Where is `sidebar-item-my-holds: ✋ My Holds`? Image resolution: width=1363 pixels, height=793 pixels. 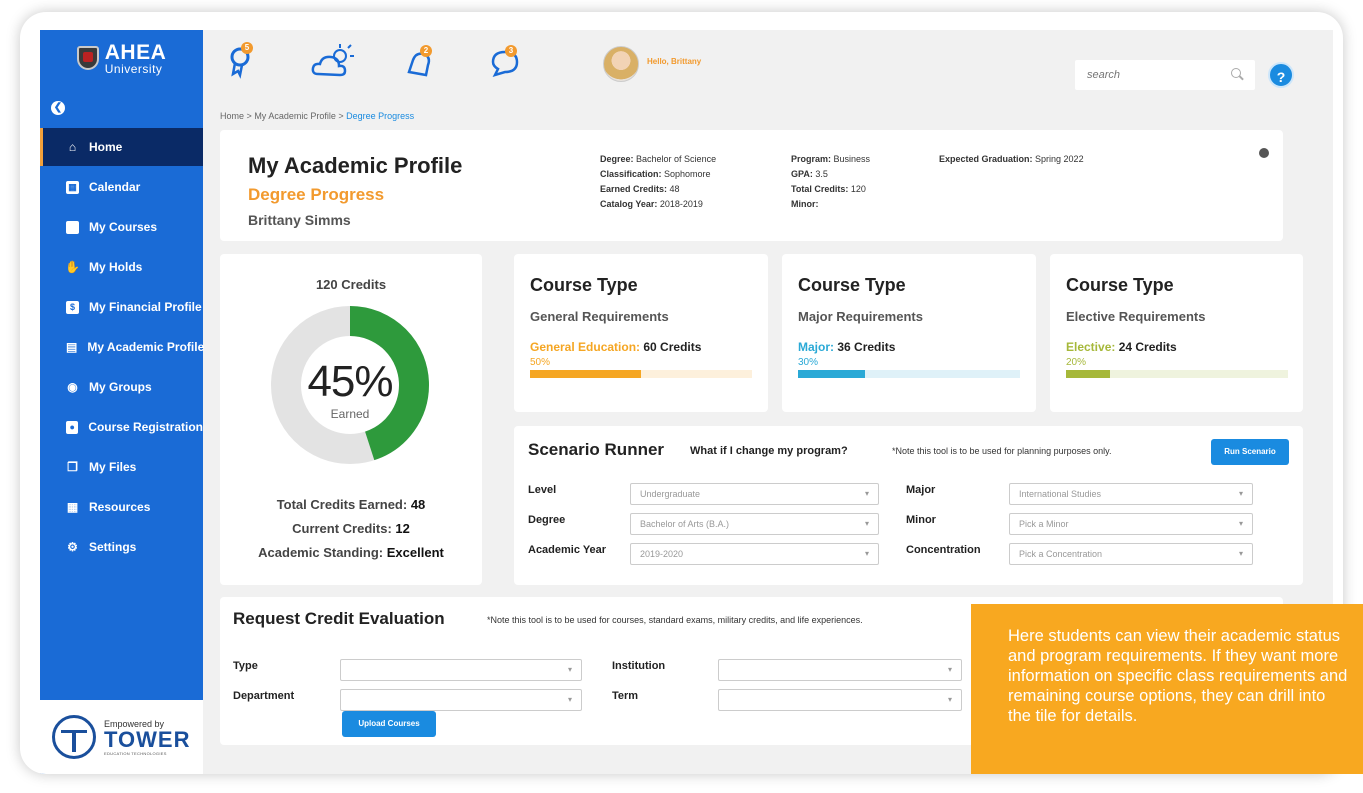
sidebar-item-my-holds: ✋ My Holds is located at coordinates (121, 267).